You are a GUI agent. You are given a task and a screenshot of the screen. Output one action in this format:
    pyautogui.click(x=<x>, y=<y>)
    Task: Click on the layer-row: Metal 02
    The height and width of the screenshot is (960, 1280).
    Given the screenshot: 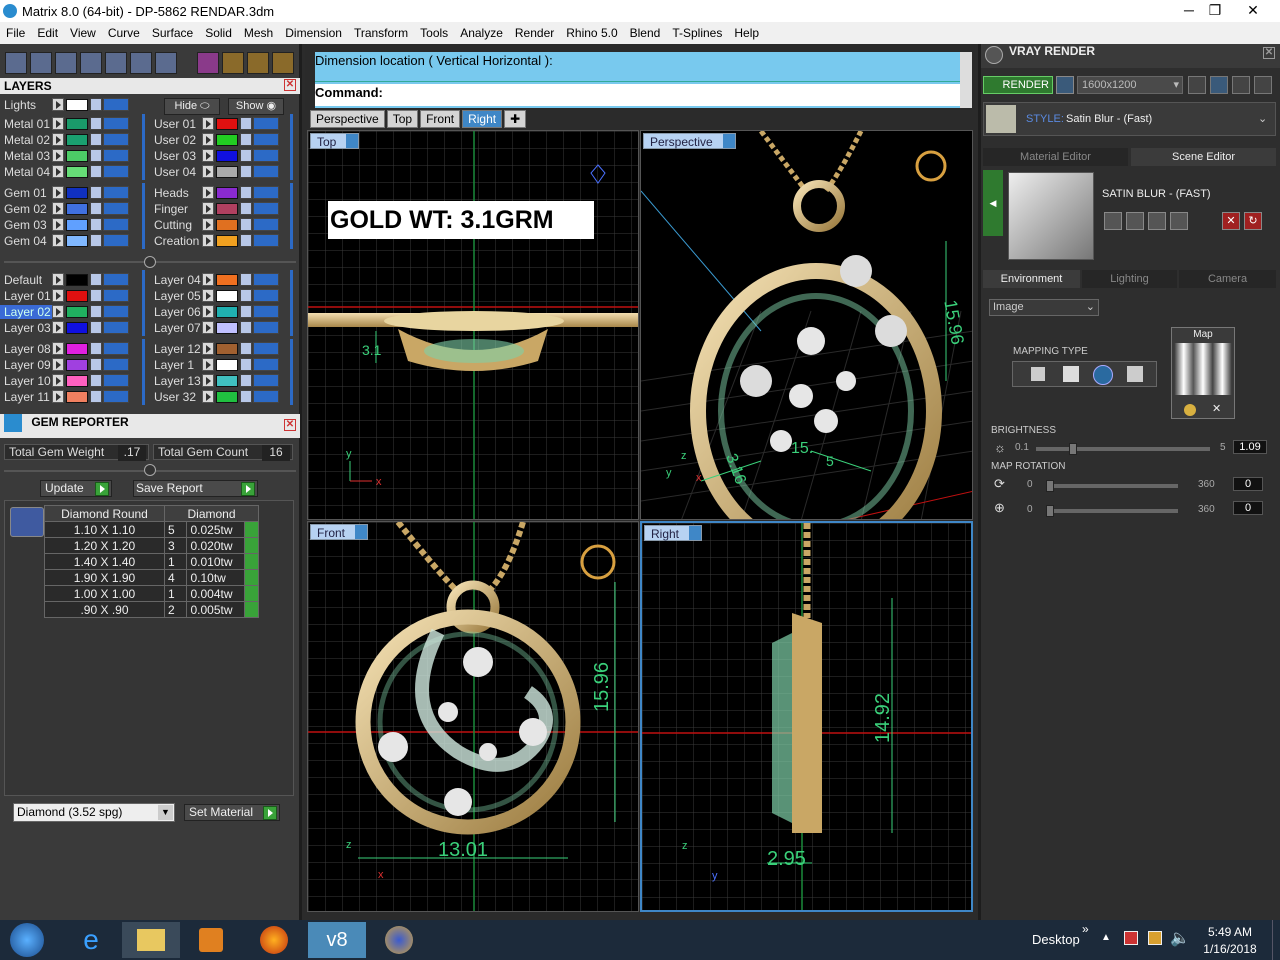 What is the action you would take?
    pyautogui.click(x=66, y=139)
    